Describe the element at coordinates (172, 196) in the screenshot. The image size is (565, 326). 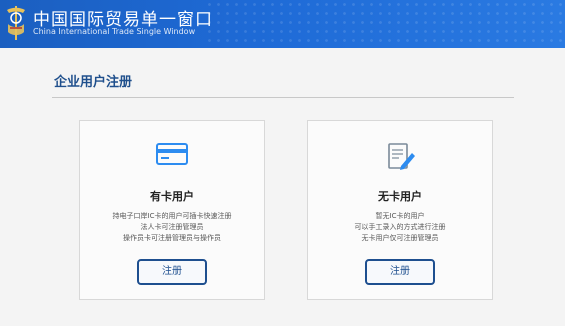
I see `card-title: 有卡用户` at that location.